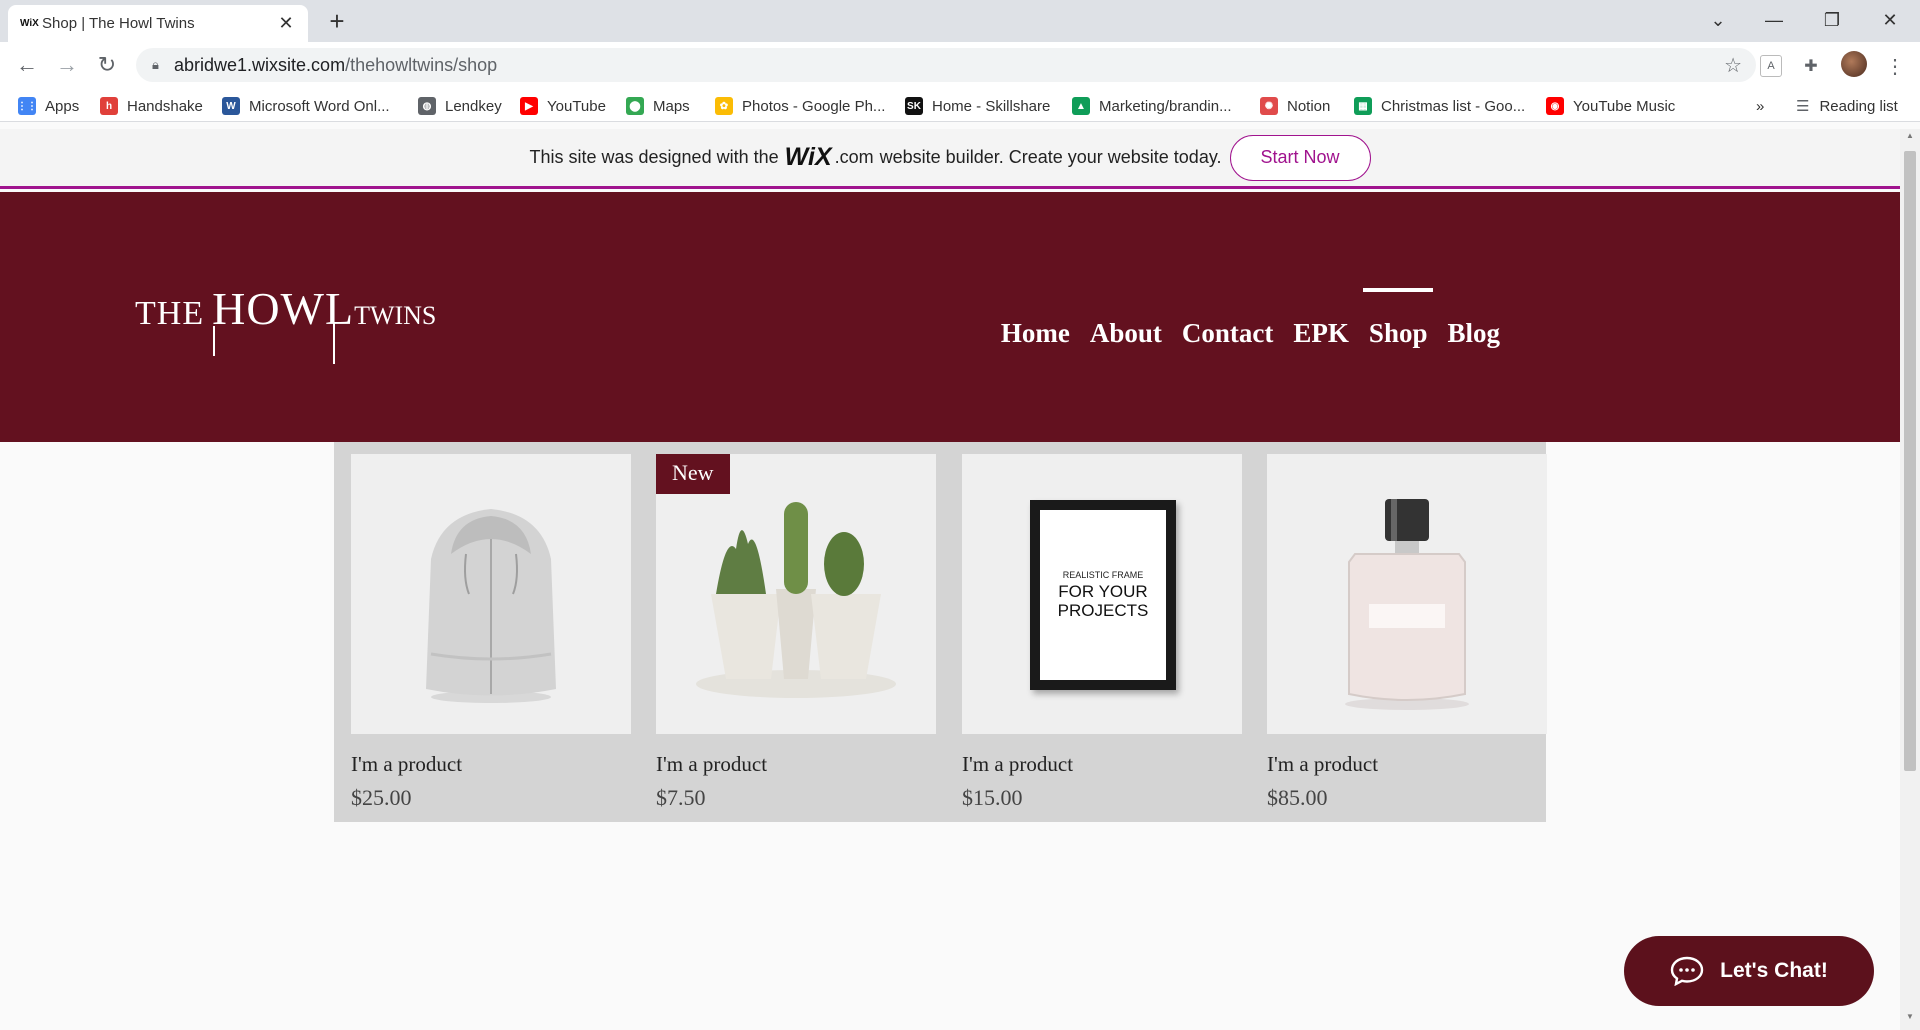  What do you see at coordinates (693, 474) in the screenshot?
I see `new-ribbon-badge: New` at bounding box center [693, 474].